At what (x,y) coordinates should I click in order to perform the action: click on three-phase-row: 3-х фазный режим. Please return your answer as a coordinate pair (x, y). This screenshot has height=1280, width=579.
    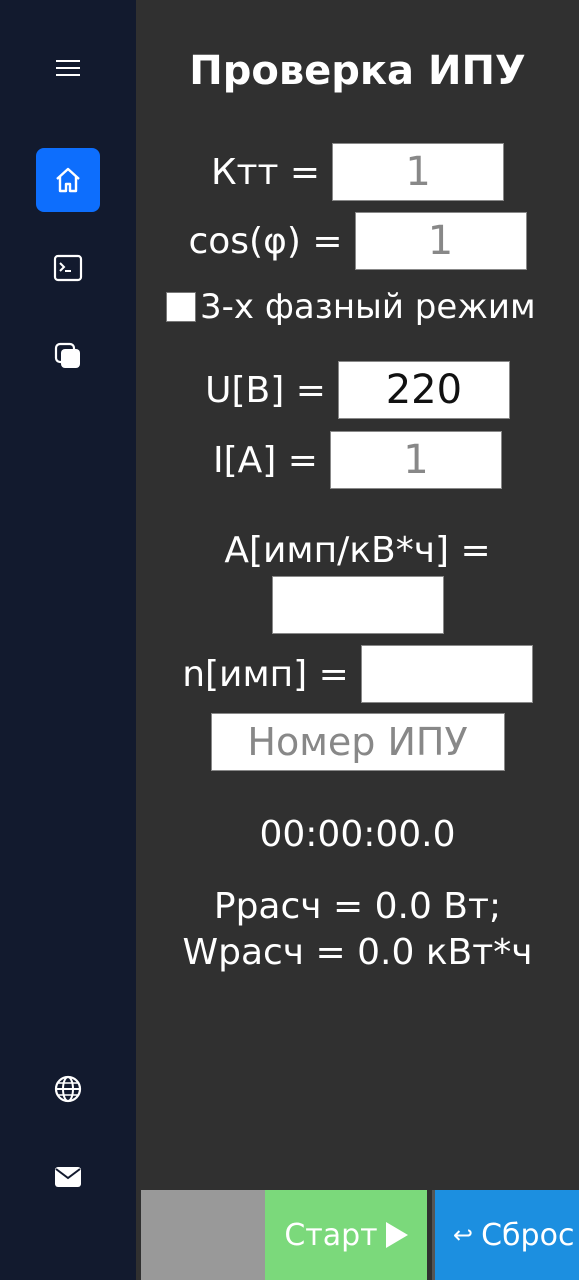
    Looking at the image, I should click on (372, 307).